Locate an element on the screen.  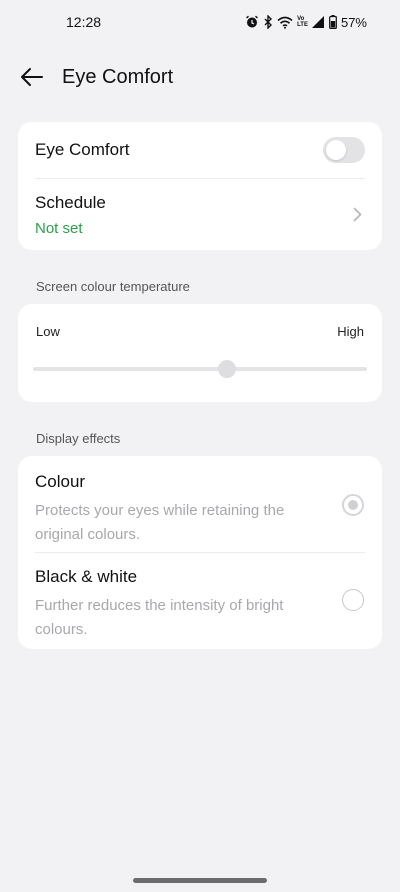
slider-thumb is located at coordinates (226, 369).